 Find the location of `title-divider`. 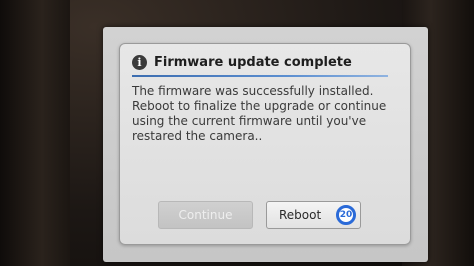

title-divider is located at coordinates (260, 76).